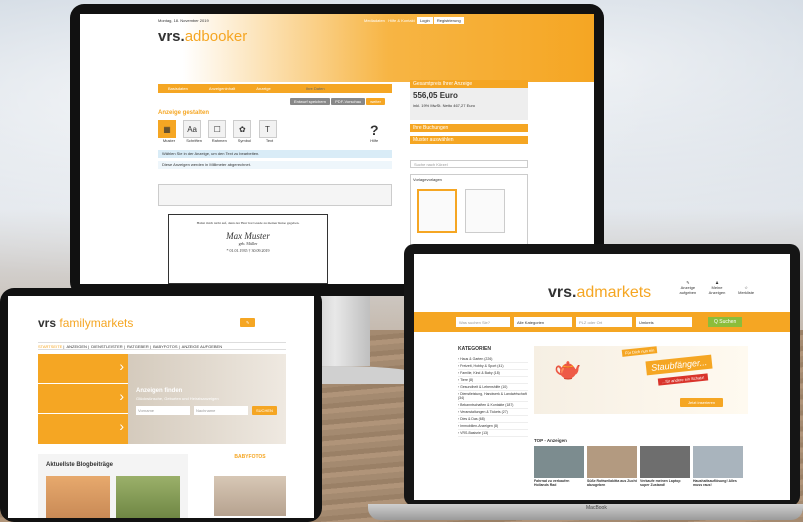  What do you see at coordinates (596, 508) in the screenshot?
I see `macbook-label: MacBook` at bounding box center [596, 508].